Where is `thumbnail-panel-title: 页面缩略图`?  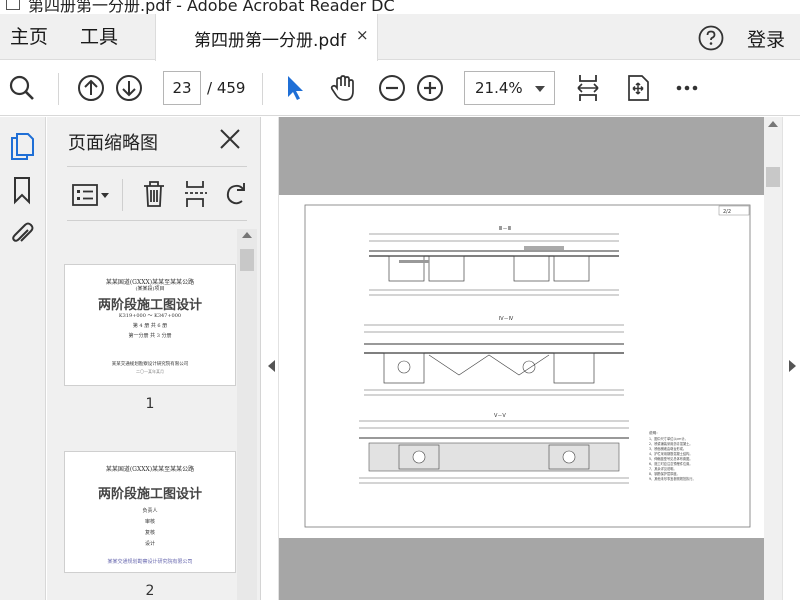 thumbnail-panel-title: 页面缩略图 is located at coordinates (113, 143).